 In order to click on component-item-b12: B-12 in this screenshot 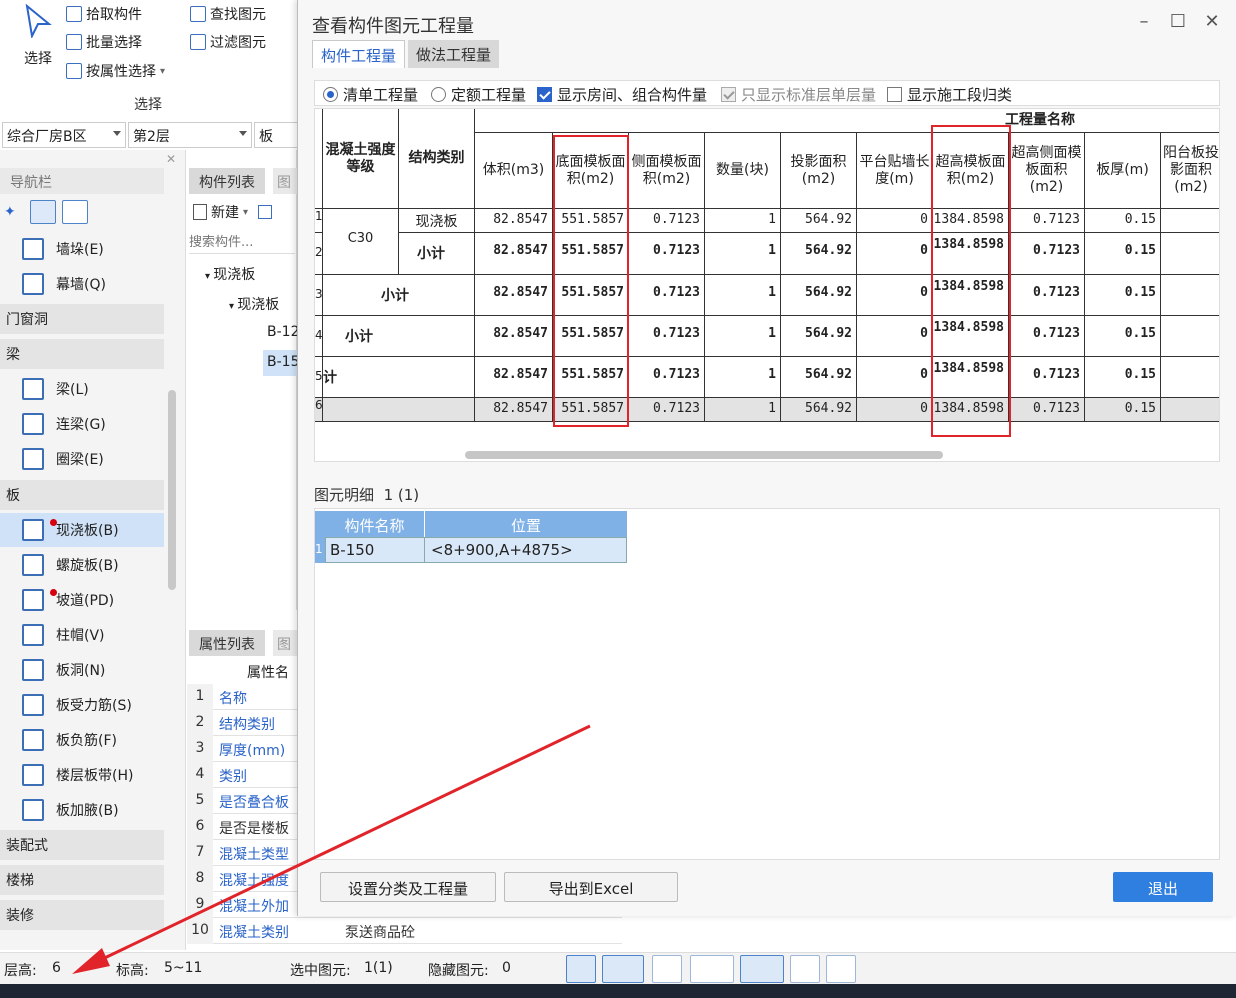, I will do `click(283, 332)`.